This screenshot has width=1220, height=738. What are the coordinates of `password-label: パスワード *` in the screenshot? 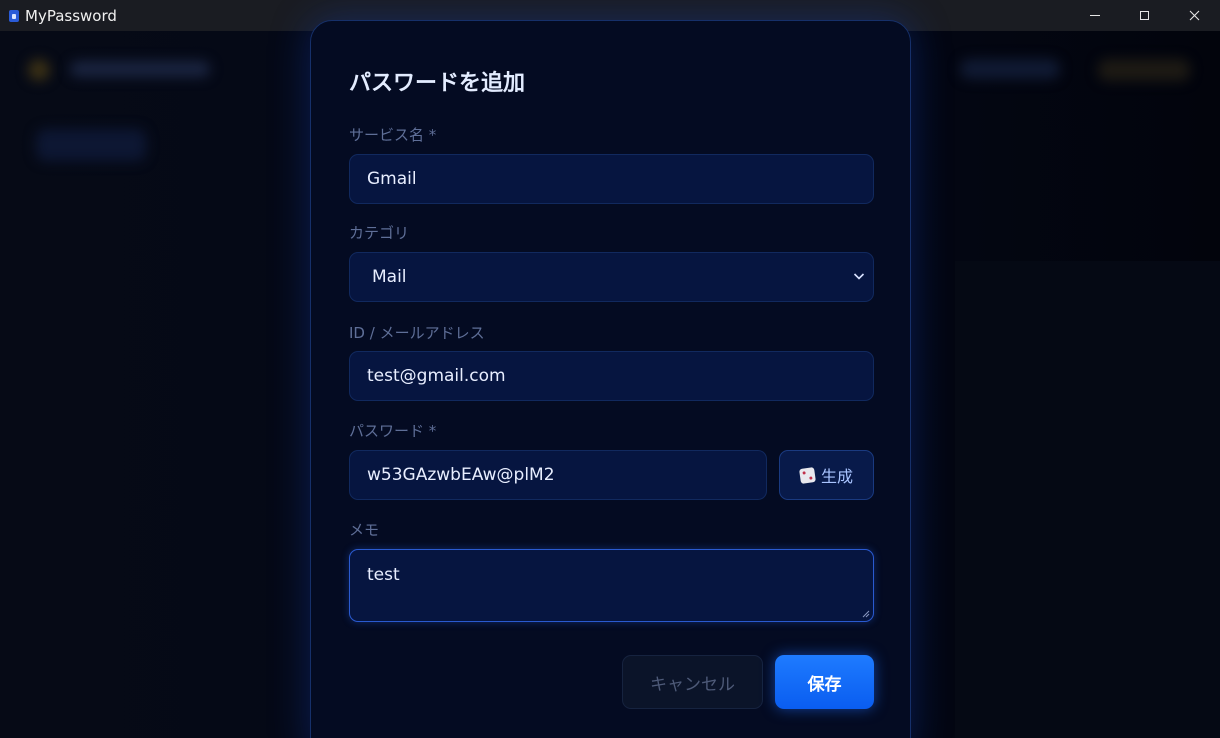 It's located at (393, 431).